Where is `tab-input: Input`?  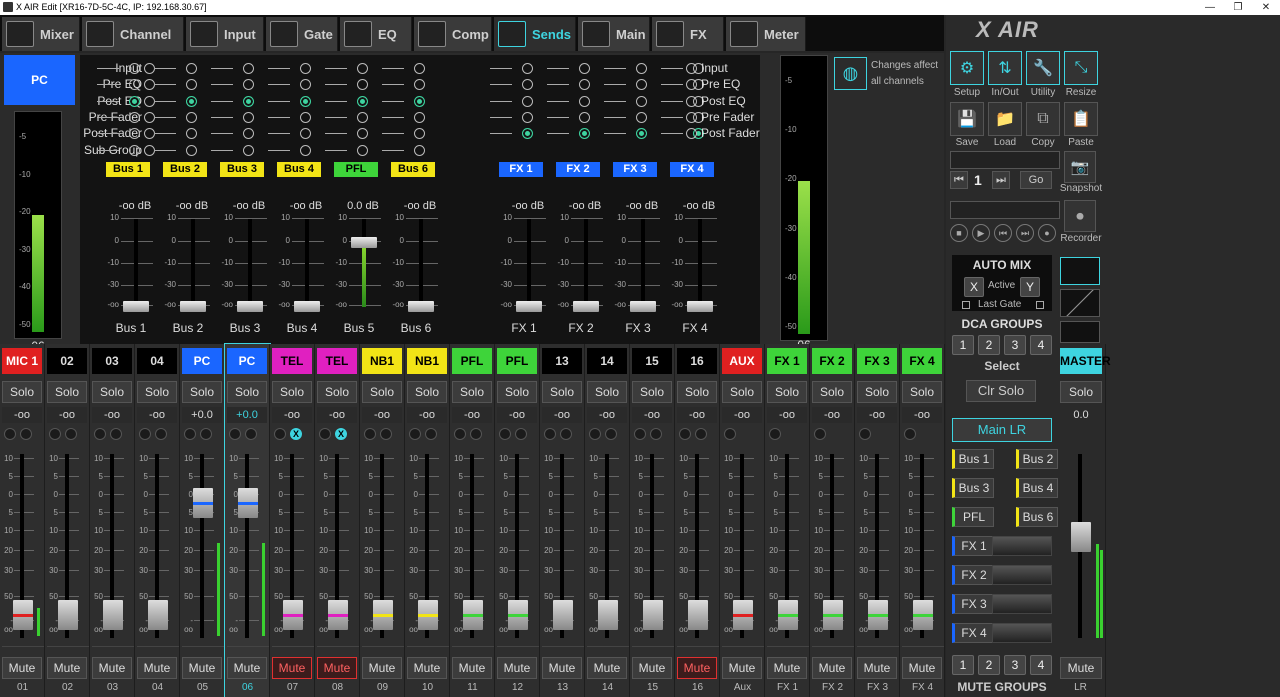 tab-input: Input is located at coordinates (225, 34).